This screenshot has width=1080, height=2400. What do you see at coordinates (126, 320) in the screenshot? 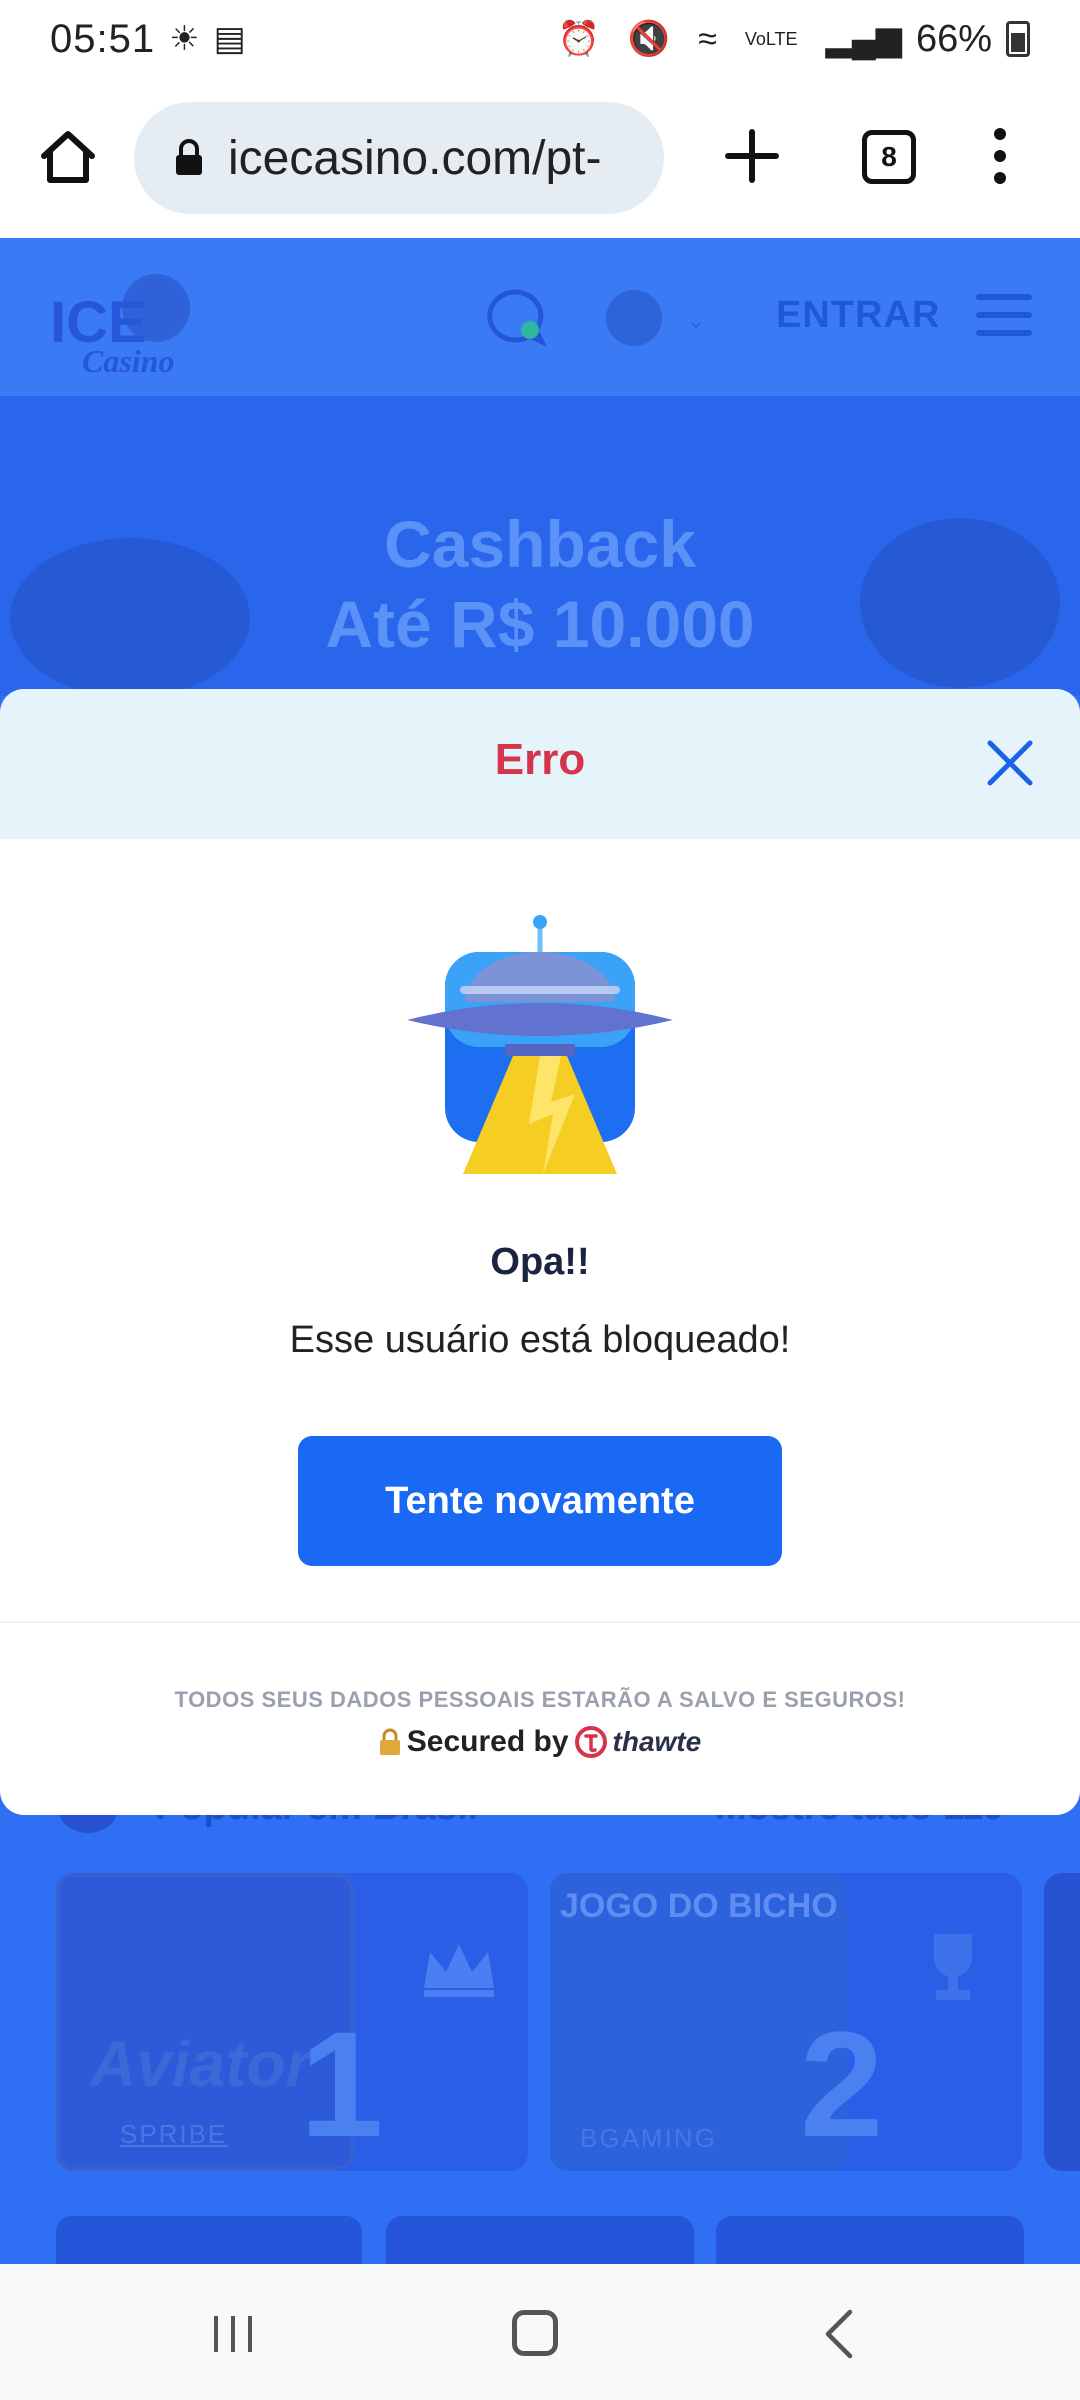
I see `ice-casino-logo: ICE Casino` at bounding box center [126, 320].